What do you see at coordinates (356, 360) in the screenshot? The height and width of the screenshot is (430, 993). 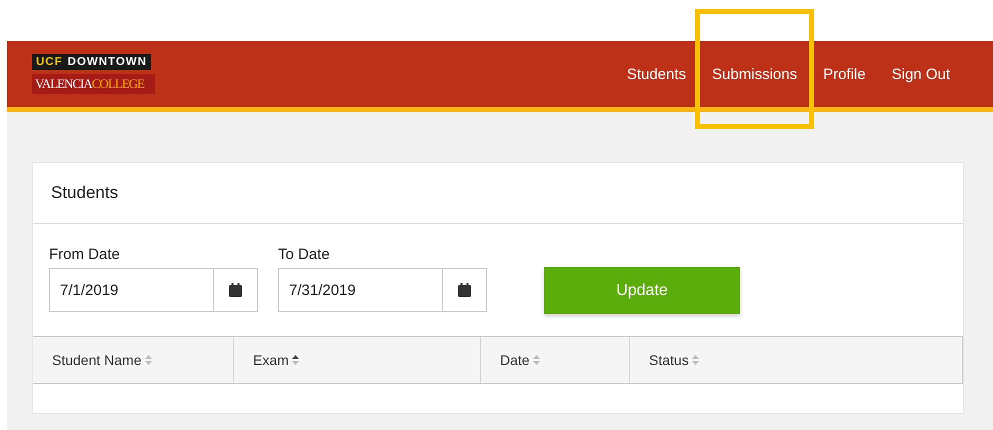 I see `column-header: Exam` at bounding box center [356, 360].